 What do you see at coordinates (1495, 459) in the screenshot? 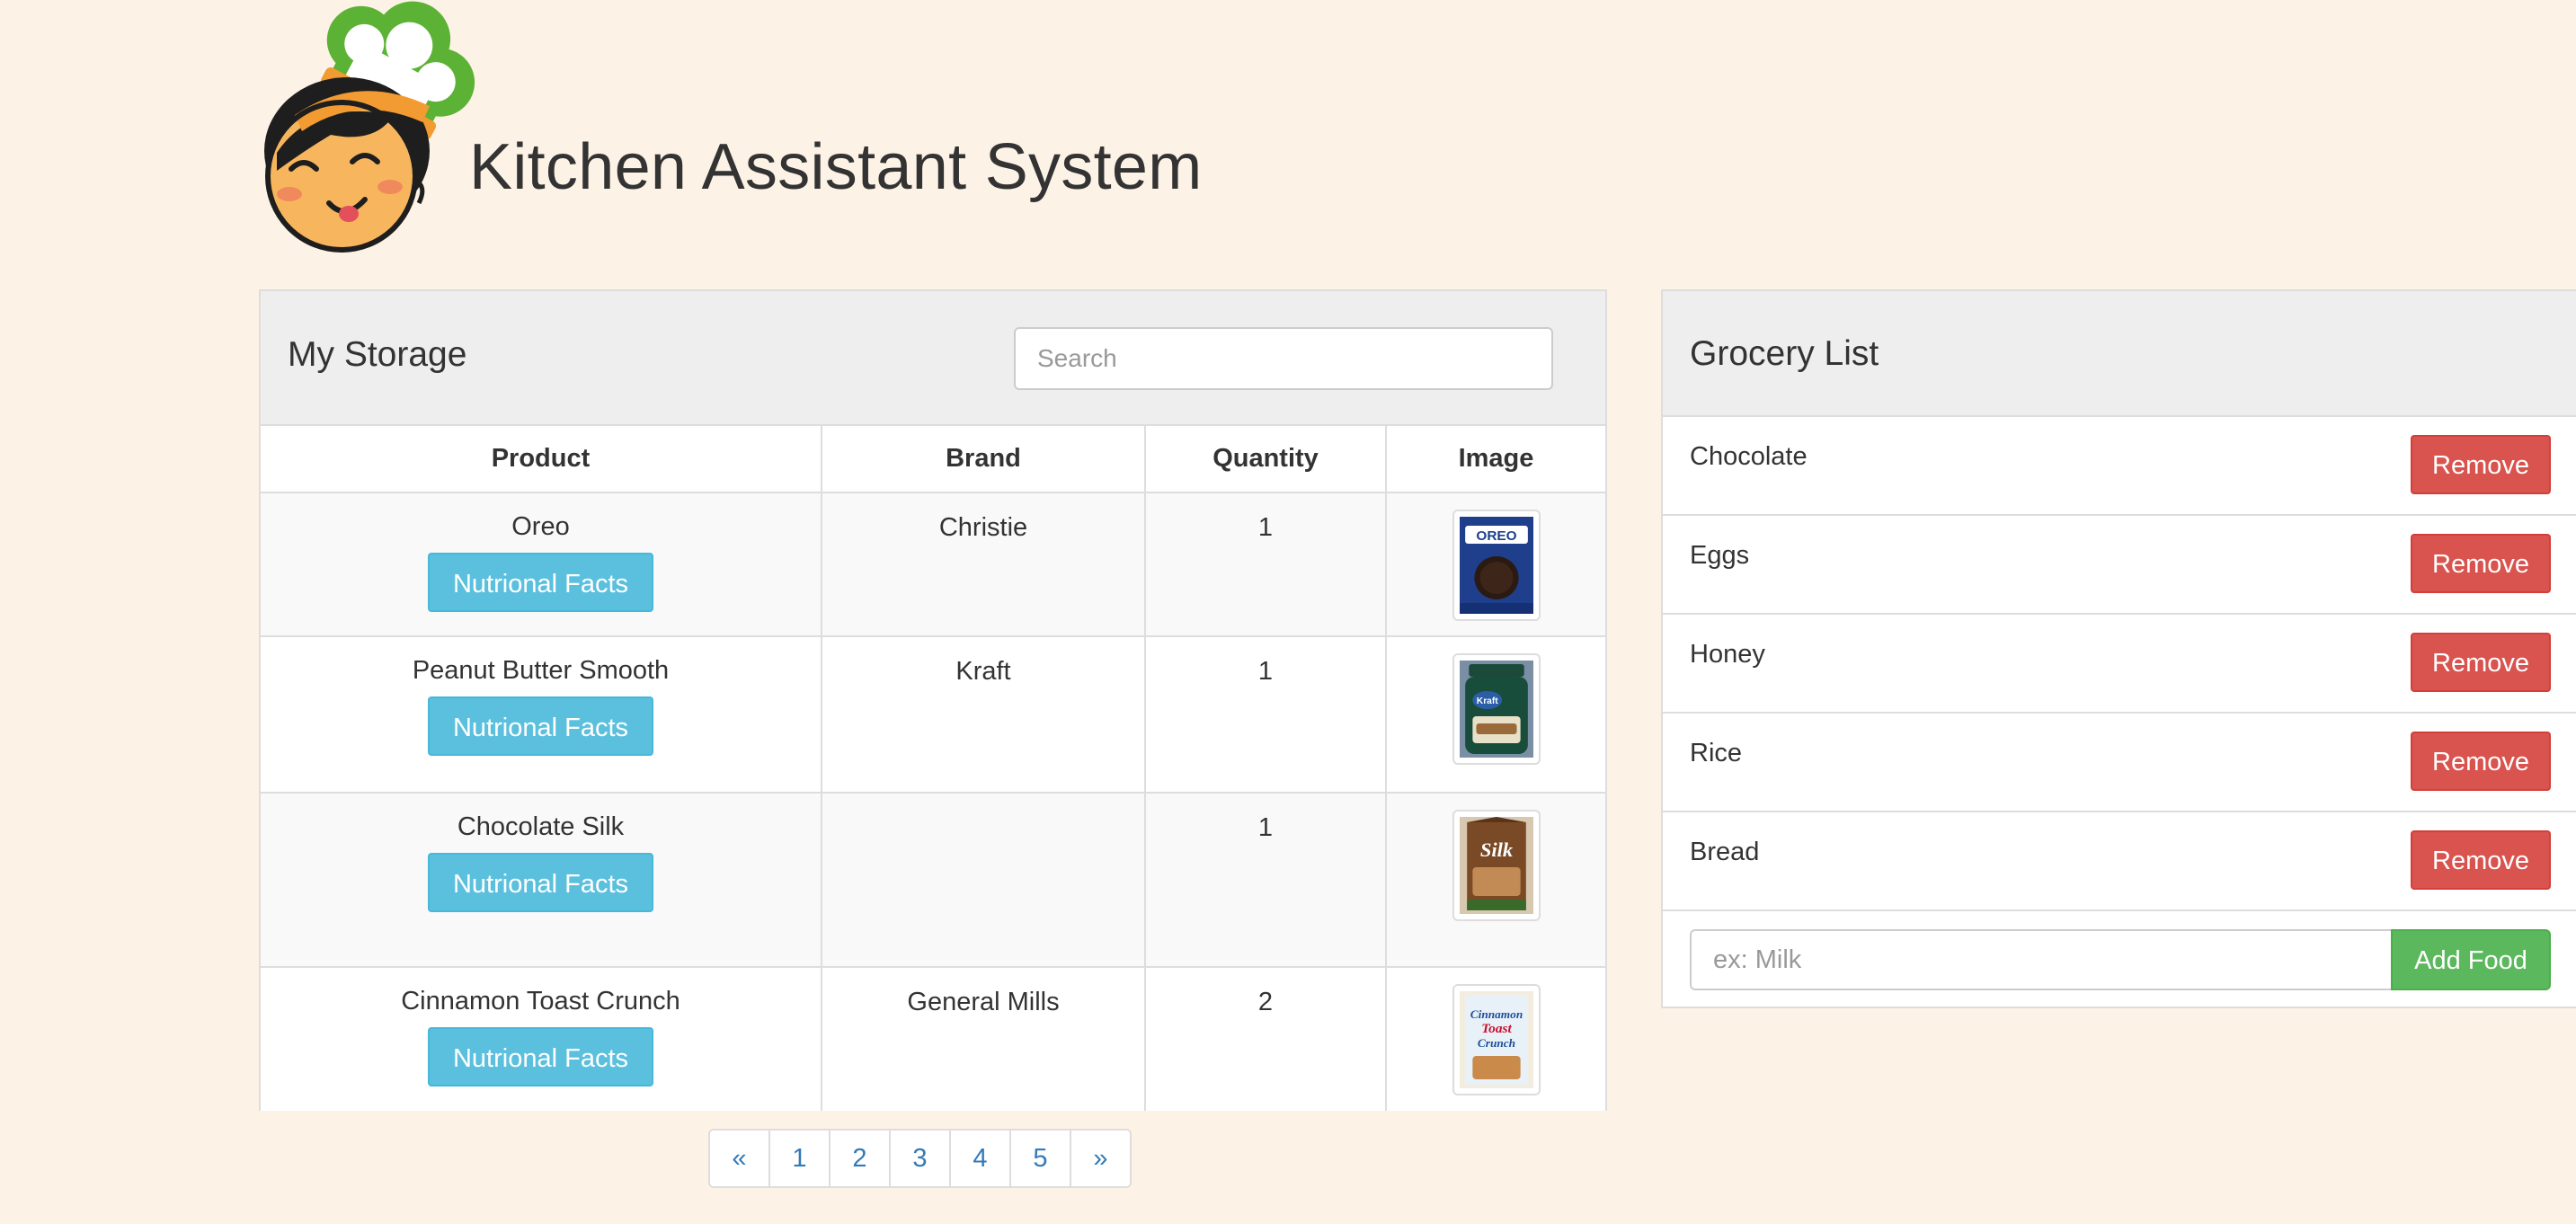
I see `column-header-image: Image` at bounding box center [1495, 459].